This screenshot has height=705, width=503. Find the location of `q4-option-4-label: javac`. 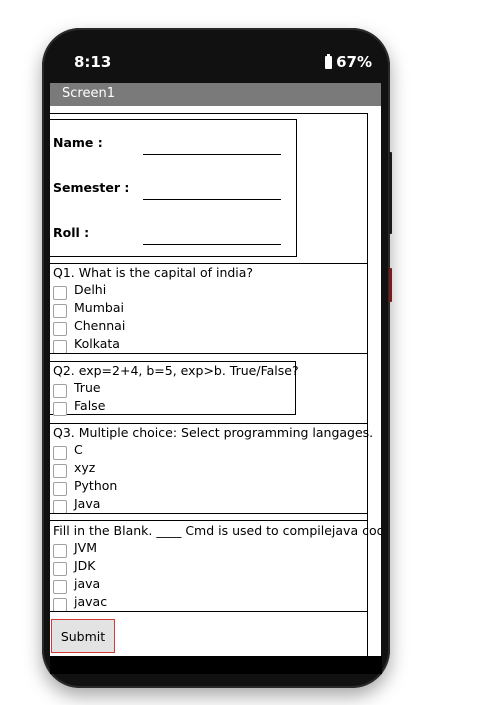

q4-option-4-label: javac is located at coordinates (90, 601).